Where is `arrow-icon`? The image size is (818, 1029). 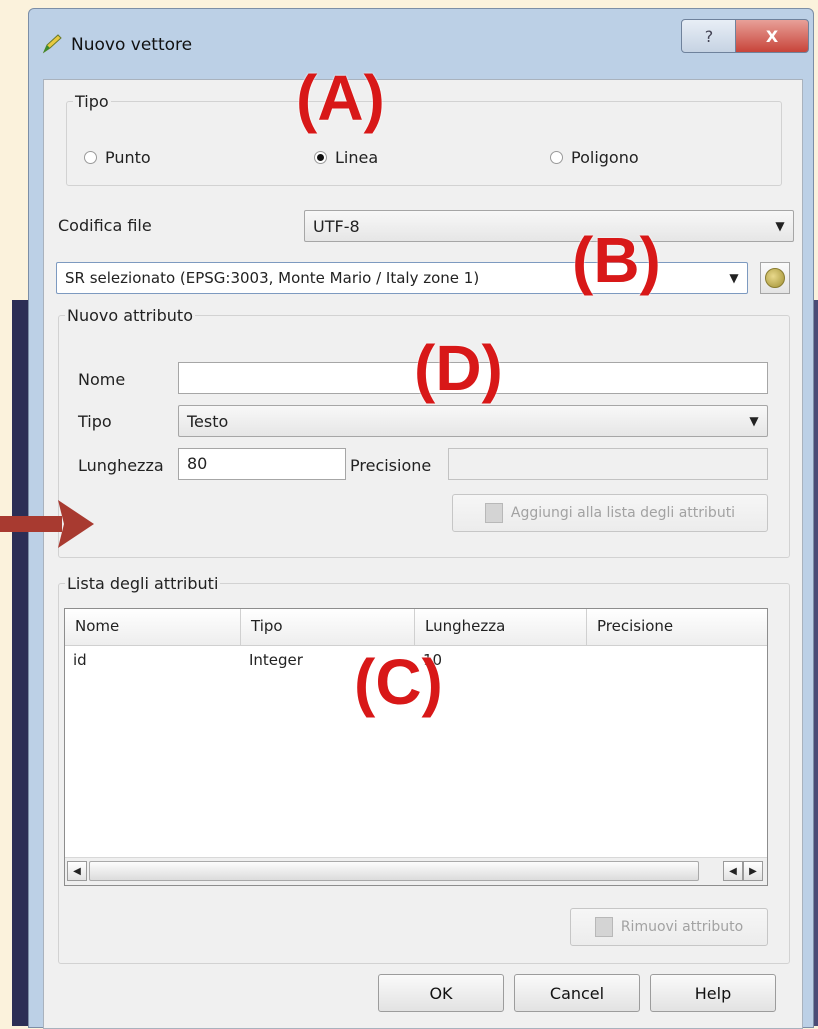 arrow-icon is located at coordinates (47, 524).